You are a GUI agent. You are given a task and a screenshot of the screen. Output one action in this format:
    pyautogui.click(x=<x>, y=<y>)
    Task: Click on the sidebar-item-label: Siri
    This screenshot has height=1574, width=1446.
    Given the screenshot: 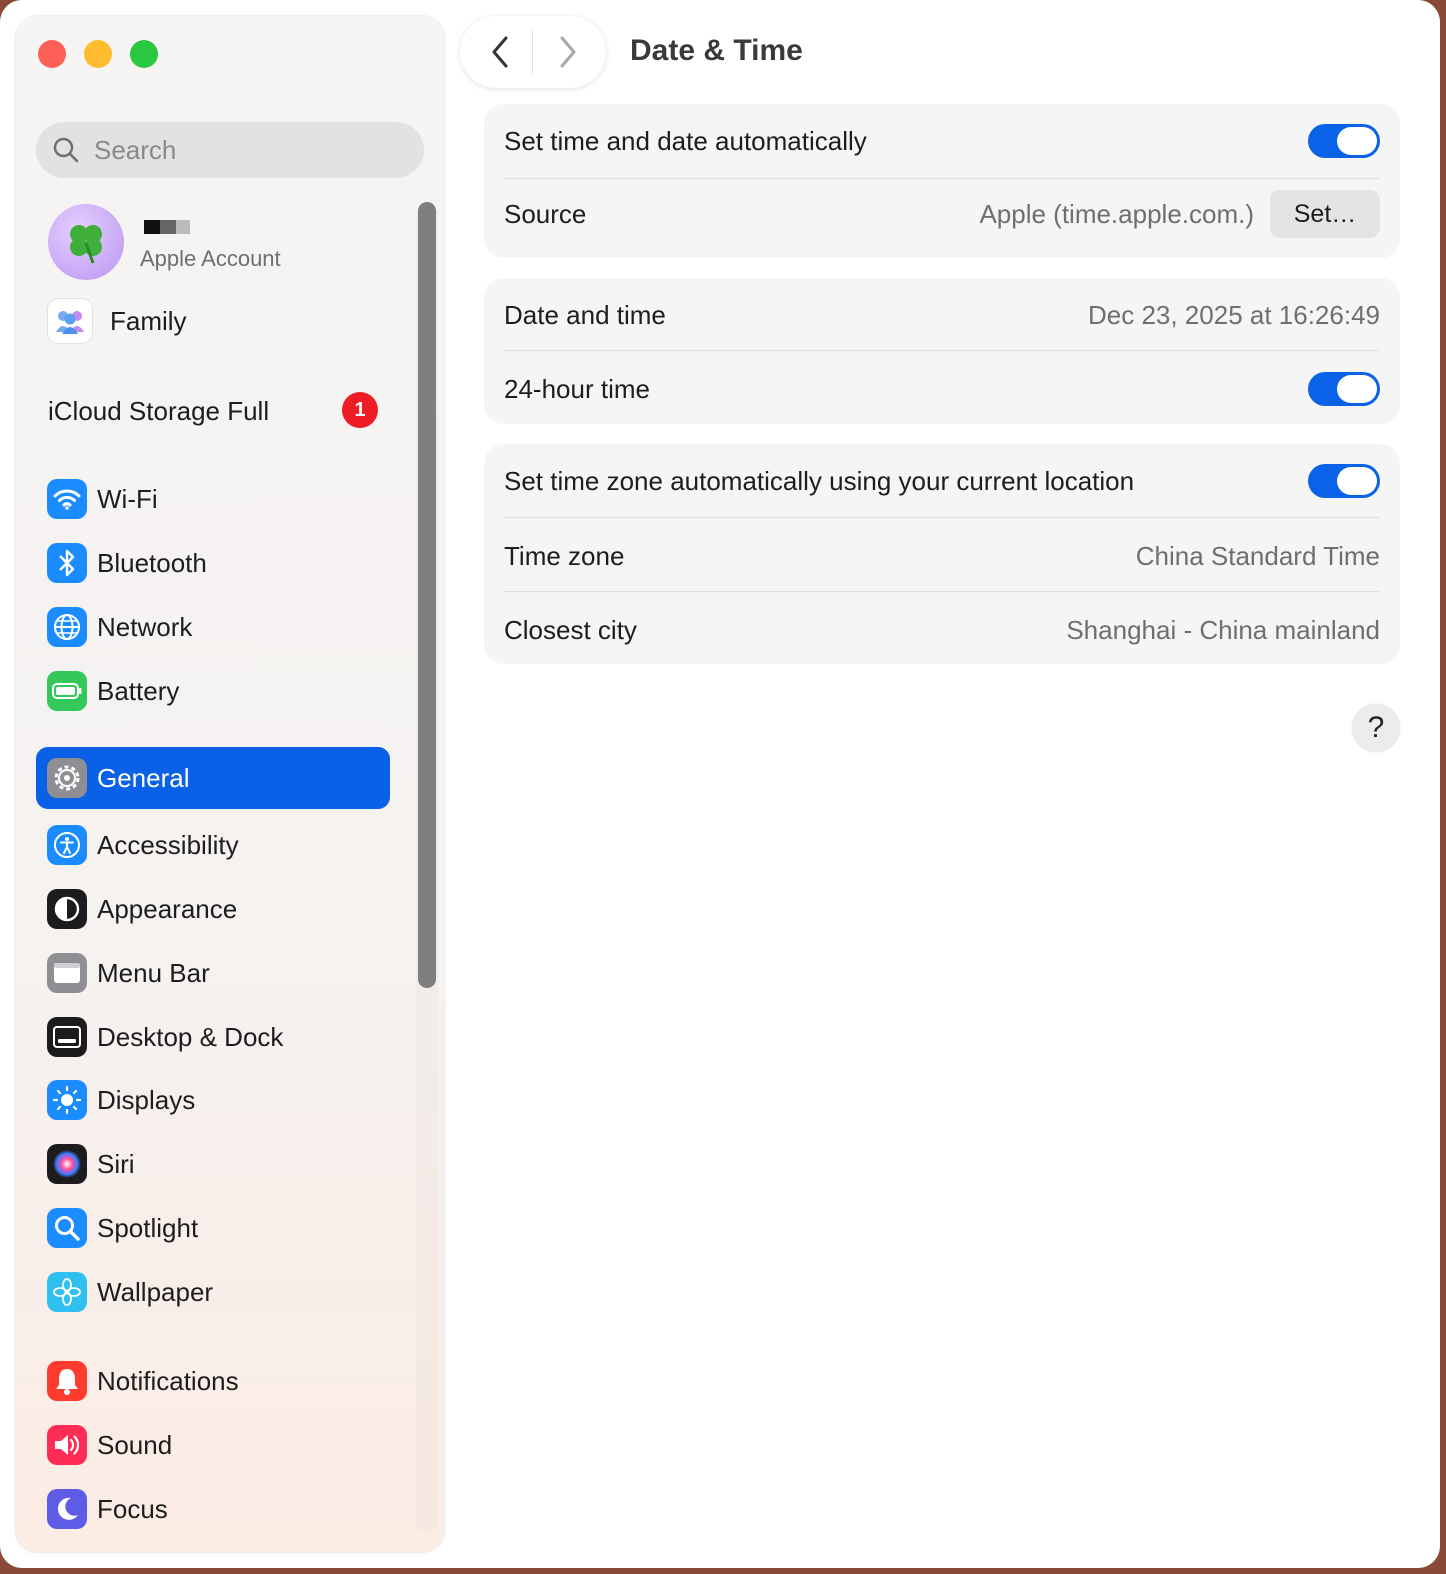 What is the action you would take?
    pyautogui.click(x=116, y=1163)
    